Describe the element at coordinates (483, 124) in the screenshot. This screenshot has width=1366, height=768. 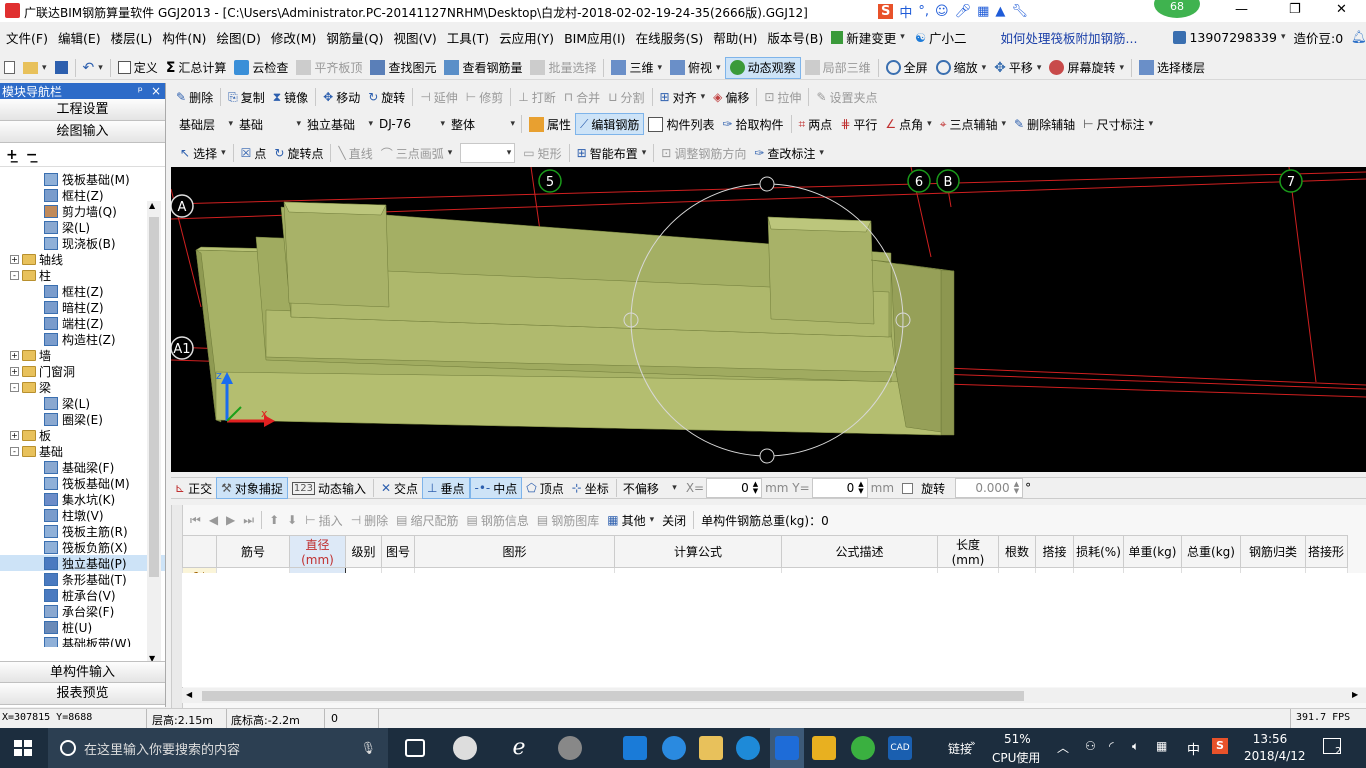
I see `scope-select: 整体 ▾` at that location.